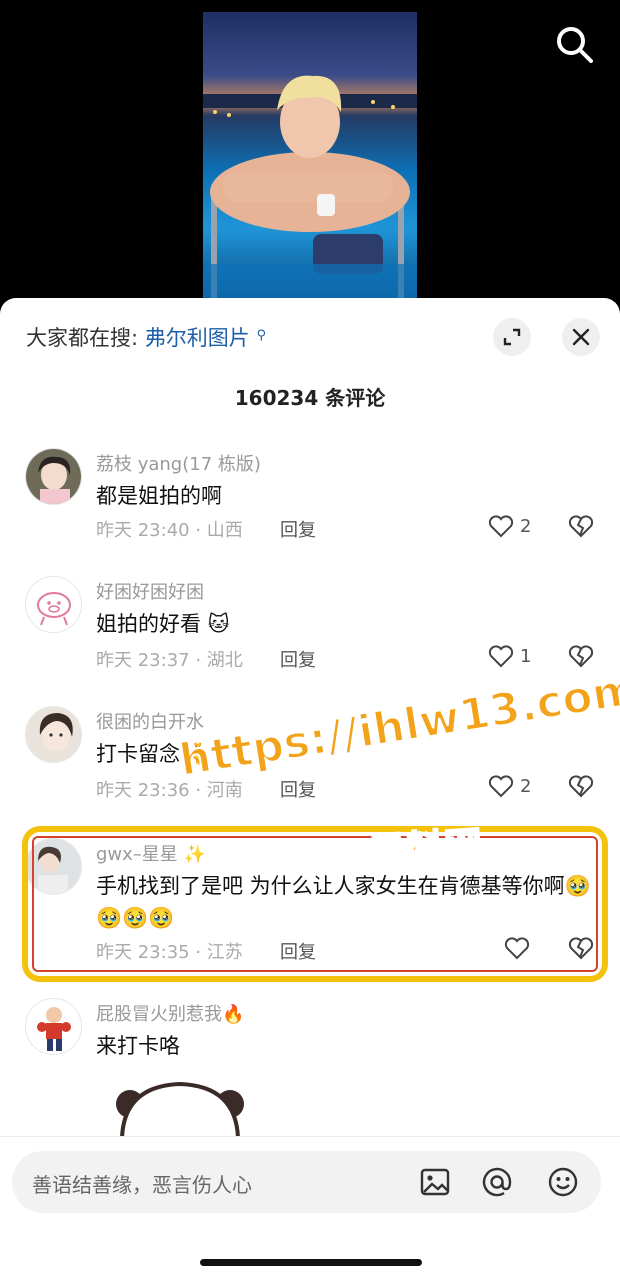 Image resolution: width=620 pixels, height=1280 pixels. What do you see at coordinates (169, 530) in the screenshot?
I see `comment-time-location: 昨天 23:40 · 山西` at bounding box center [169, 530].